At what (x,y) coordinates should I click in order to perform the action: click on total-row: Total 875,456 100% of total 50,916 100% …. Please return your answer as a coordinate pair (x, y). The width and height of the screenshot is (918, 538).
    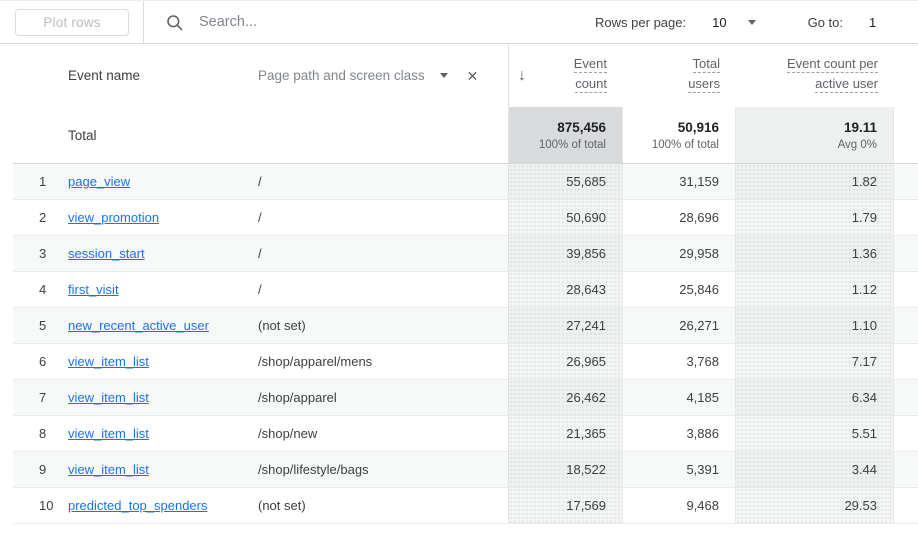
    Looking at the image, I should click on (465, 135).